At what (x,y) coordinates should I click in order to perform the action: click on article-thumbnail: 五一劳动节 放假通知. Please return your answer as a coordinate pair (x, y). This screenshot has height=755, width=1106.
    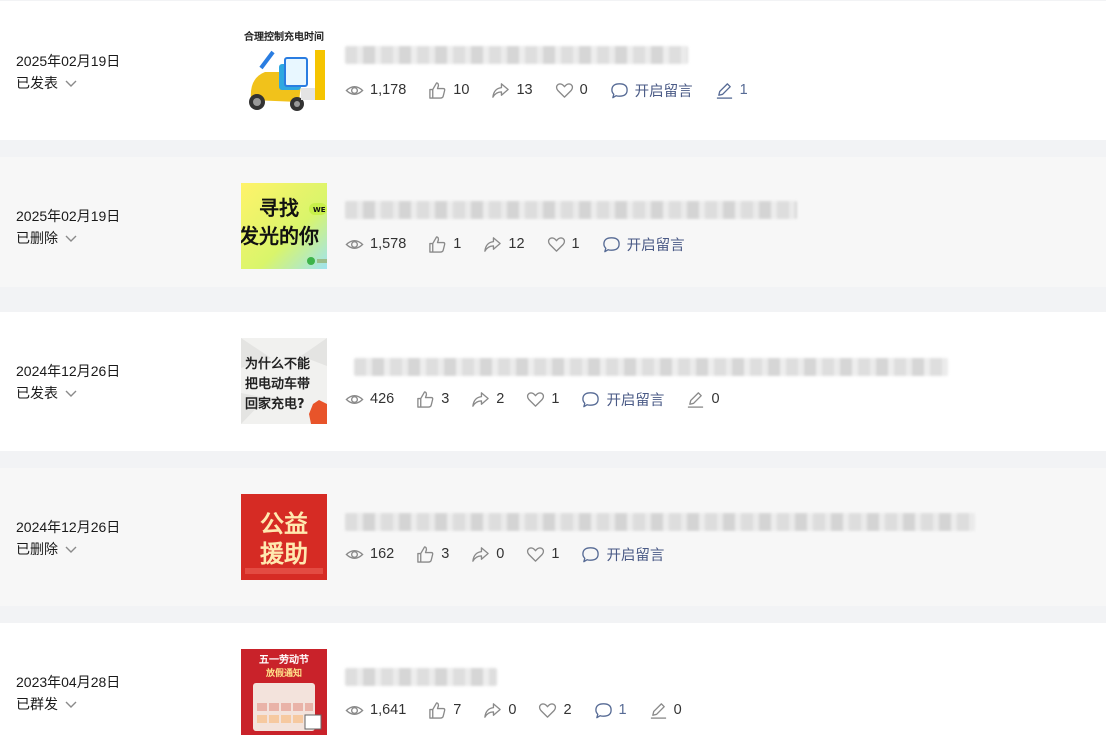
    Looking at the image, I should click on (284, 692).